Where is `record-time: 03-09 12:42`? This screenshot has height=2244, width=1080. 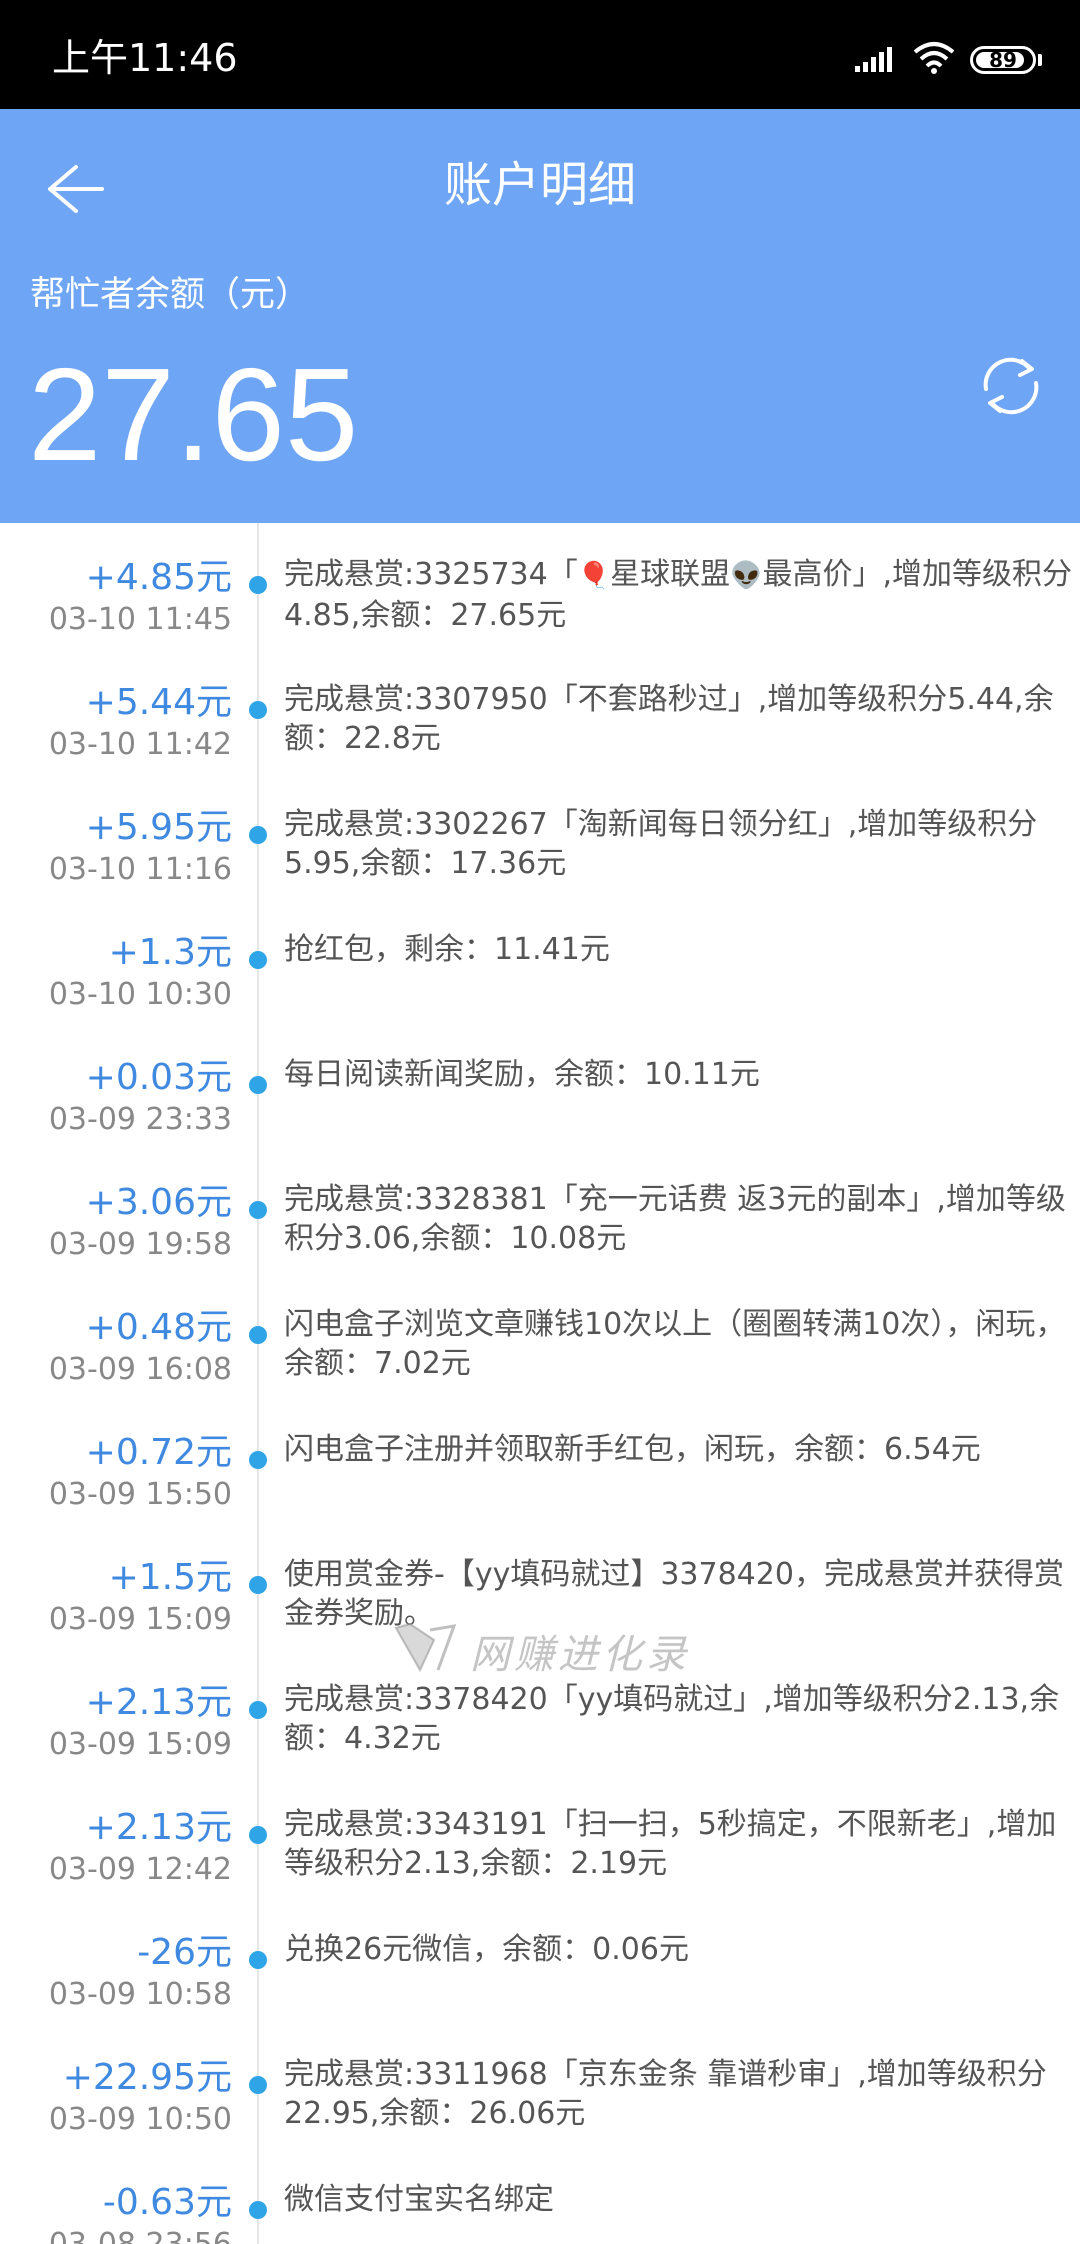
record-time: 03-09 12:42 is located at coordinates (140, 1869).